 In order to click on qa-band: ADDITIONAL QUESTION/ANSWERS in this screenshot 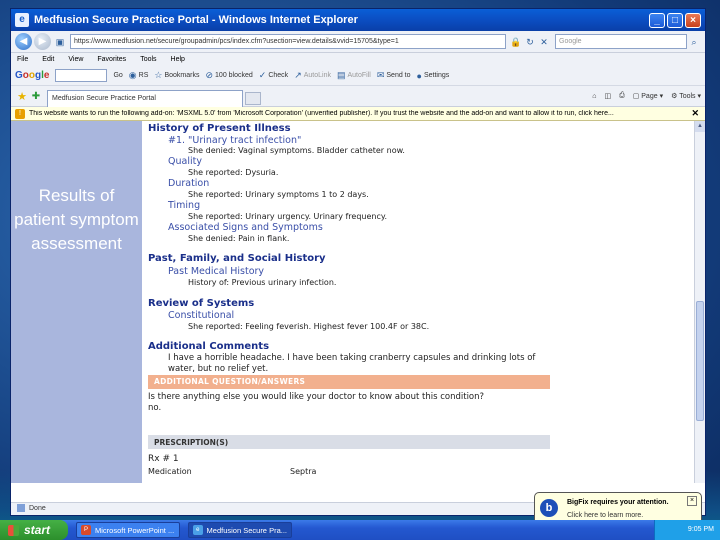, I will do `click(349, 382)`.